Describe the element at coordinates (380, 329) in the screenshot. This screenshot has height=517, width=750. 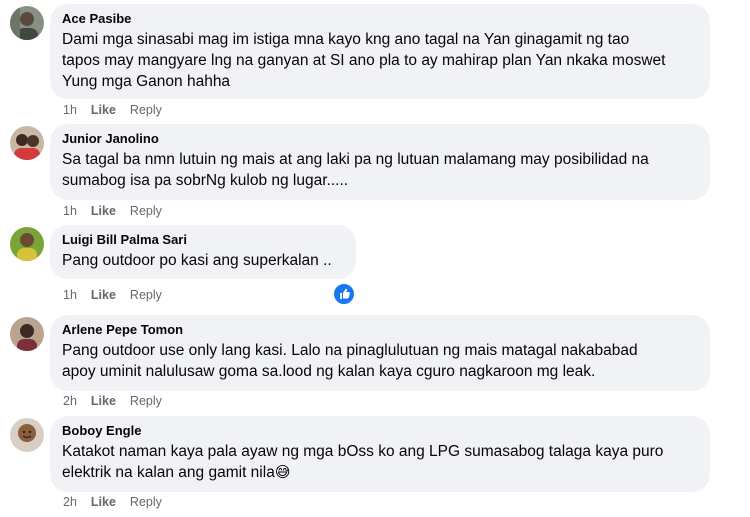
I see `comment-author: Arlene Pepe Tomon` at that location.